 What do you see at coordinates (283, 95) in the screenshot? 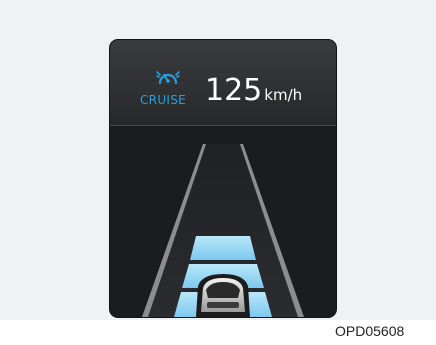
I see `speed-unit: km/h` at bounding box center [283, 95].